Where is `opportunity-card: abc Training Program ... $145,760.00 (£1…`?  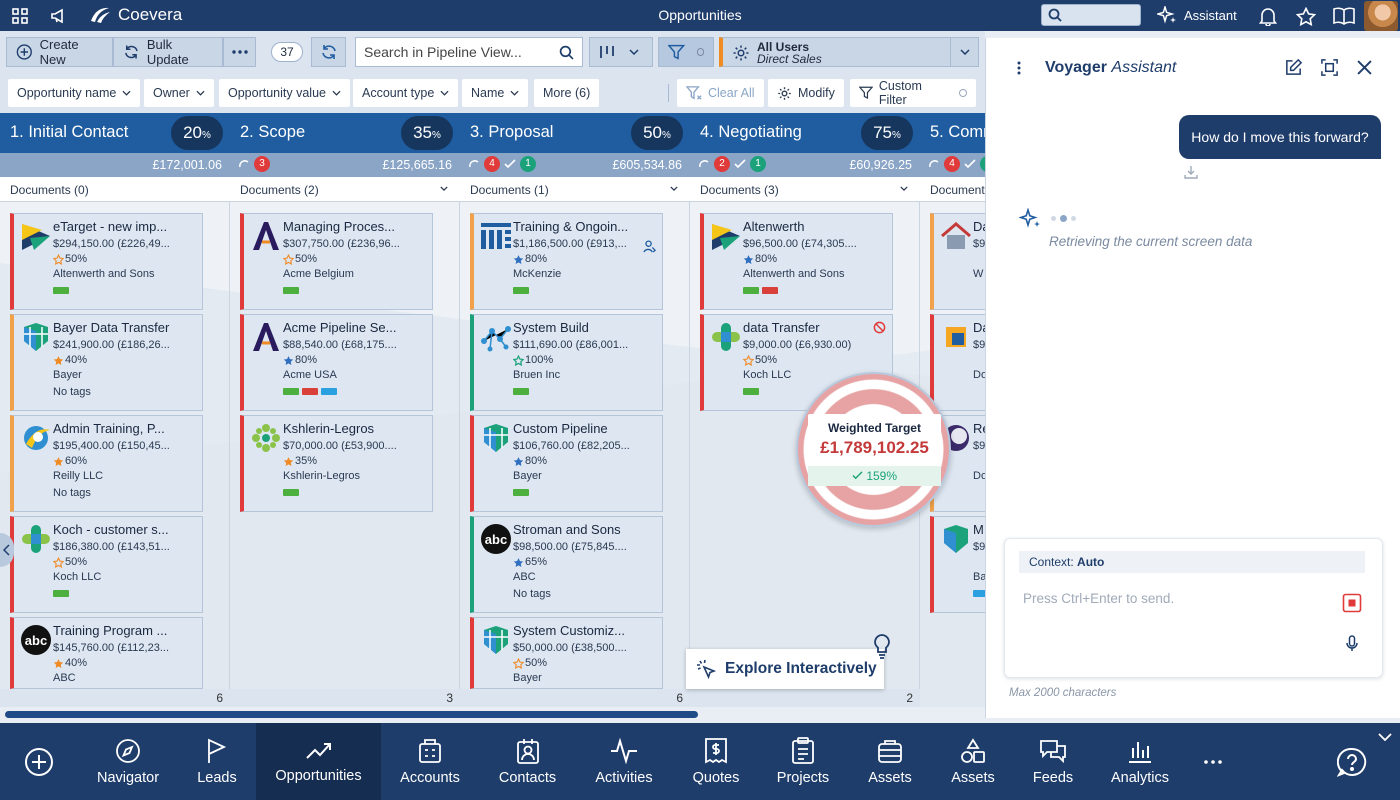 opportunity-card: abc Training Program ... $145,760.00 (£1… is located at coordinates (106, 653).